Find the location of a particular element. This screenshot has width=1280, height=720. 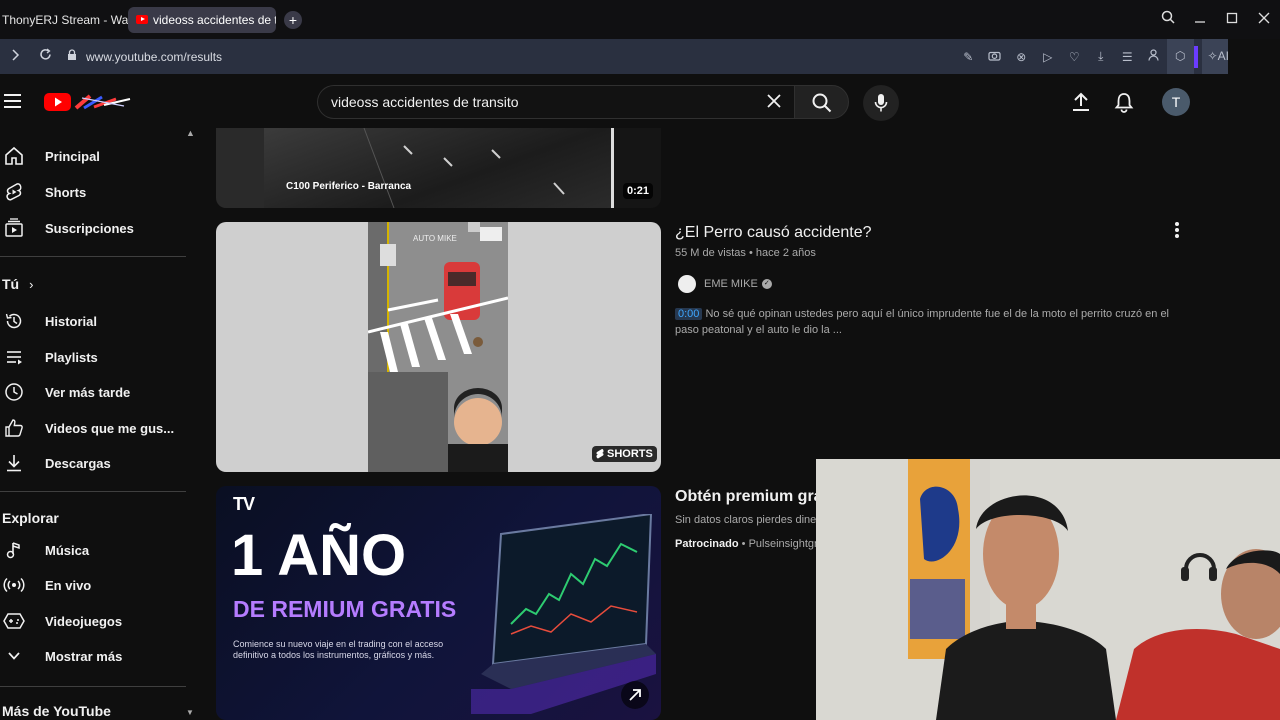

sidebar-item-shorts: Shorts is located at coordinates (95, 192).